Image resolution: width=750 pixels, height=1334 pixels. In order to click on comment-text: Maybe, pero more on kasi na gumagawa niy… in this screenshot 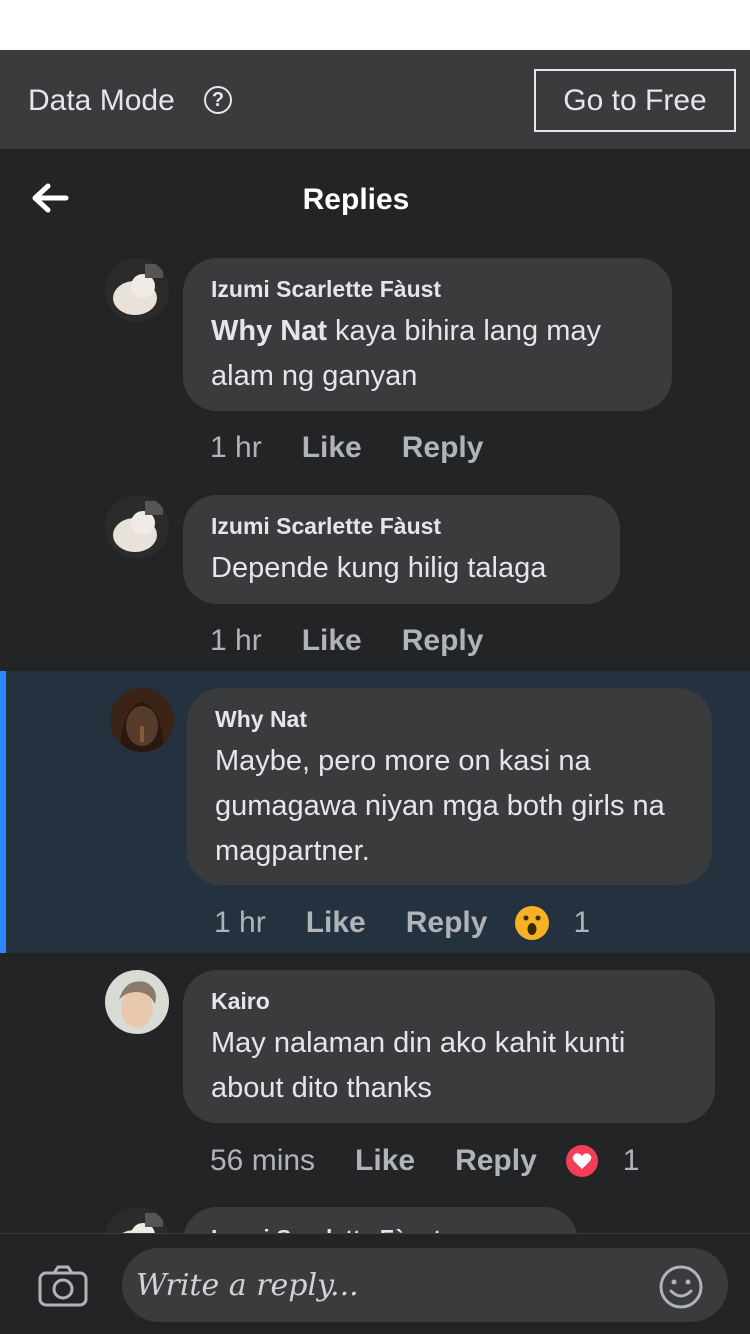, I will do `click(440, 806)`.